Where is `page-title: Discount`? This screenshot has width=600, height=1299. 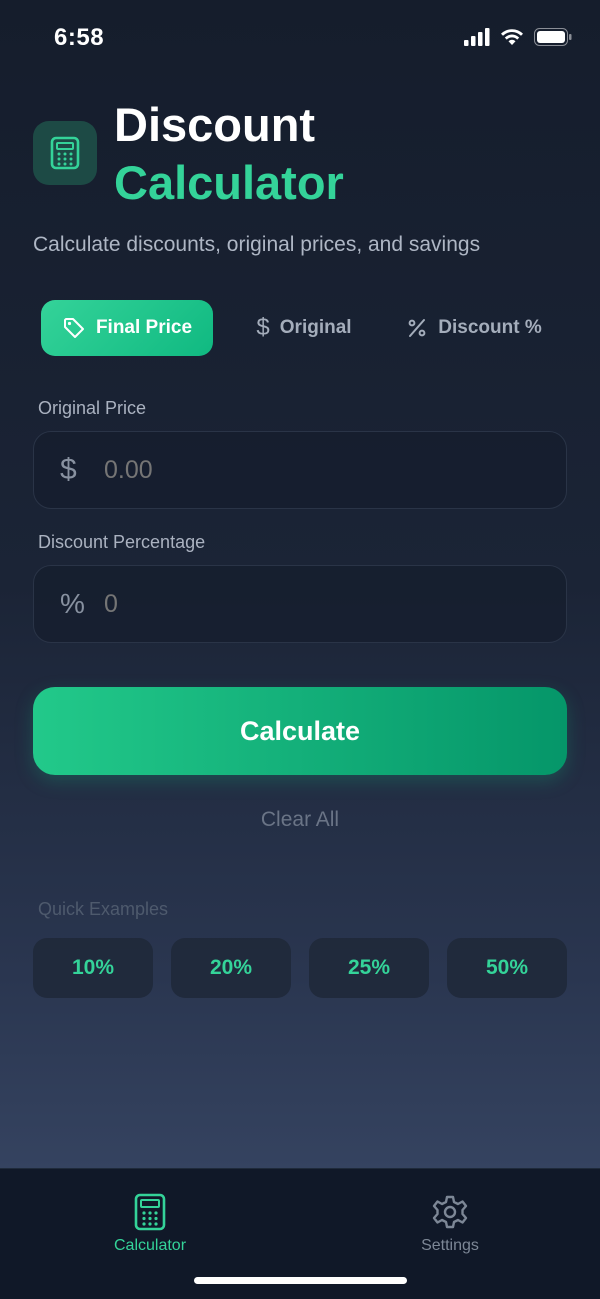 page-title: Discount is located at coordinates (215, 124).